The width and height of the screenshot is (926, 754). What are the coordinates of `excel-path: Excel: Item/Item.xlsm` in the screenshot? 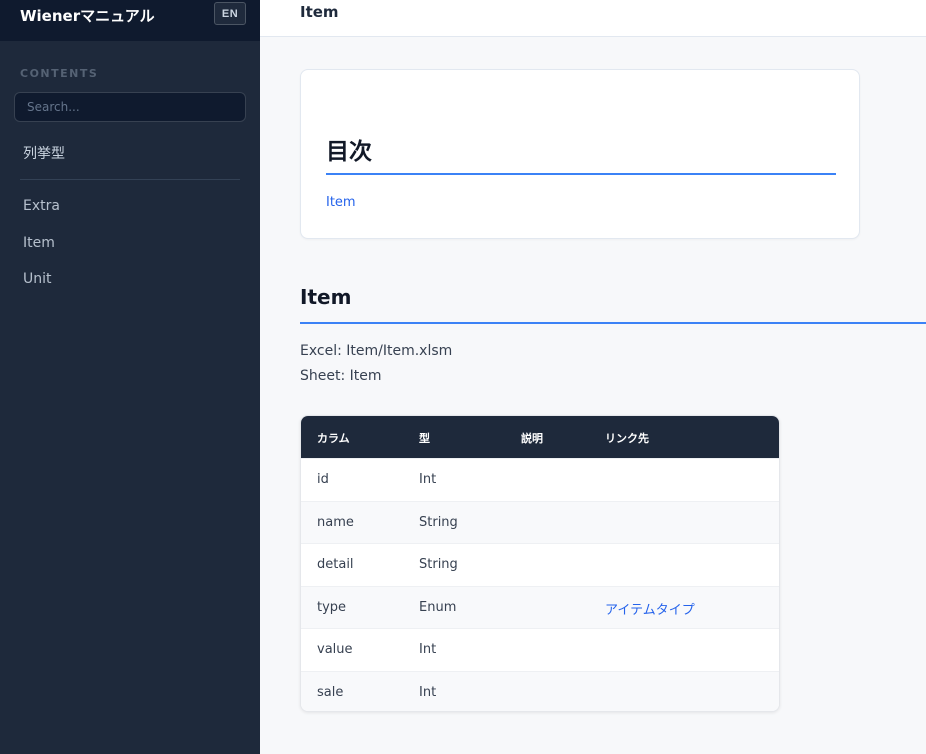 It's located at (376, 351).